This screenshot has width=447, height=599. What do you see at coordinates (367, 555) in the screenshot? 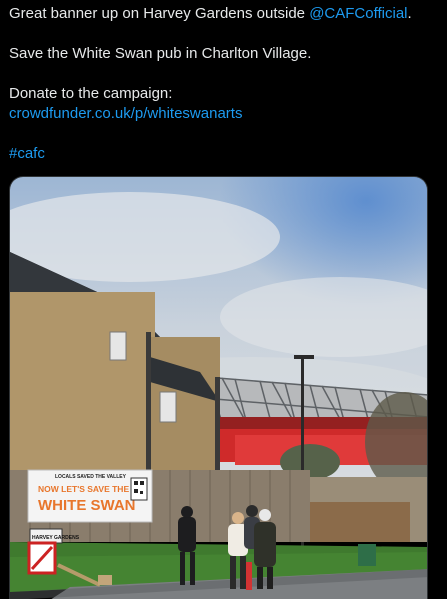
I see `litter-bin` at bounding box center [367, 555].